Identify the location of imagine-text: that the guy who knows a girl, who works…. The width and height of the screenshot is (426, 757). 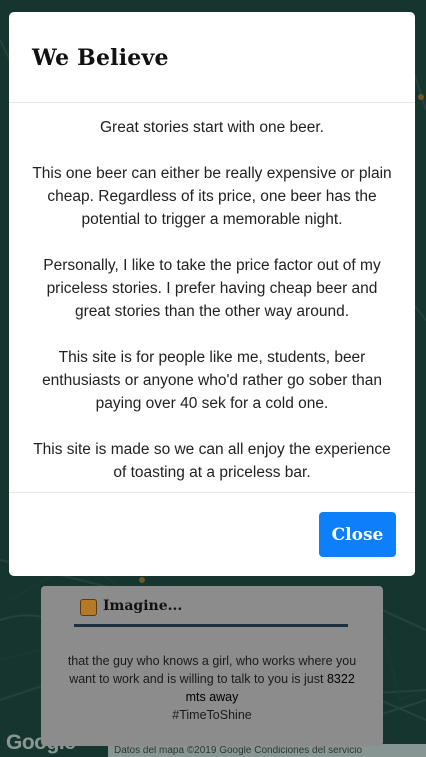
(212, 688).